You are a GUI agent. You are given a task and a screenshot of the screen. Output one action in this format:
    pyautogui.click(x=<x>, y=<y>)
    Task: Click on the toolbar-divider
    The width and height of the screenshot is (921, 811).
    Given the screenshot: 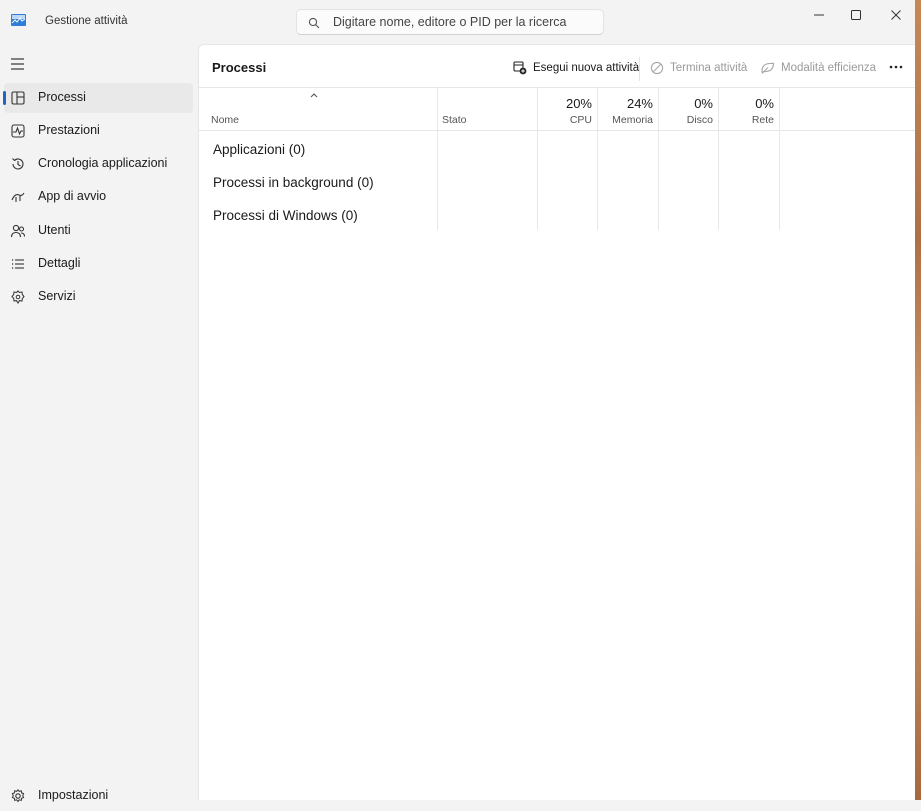 What is the action you would take?
    pyautogui.click(x=557, y=87)
    